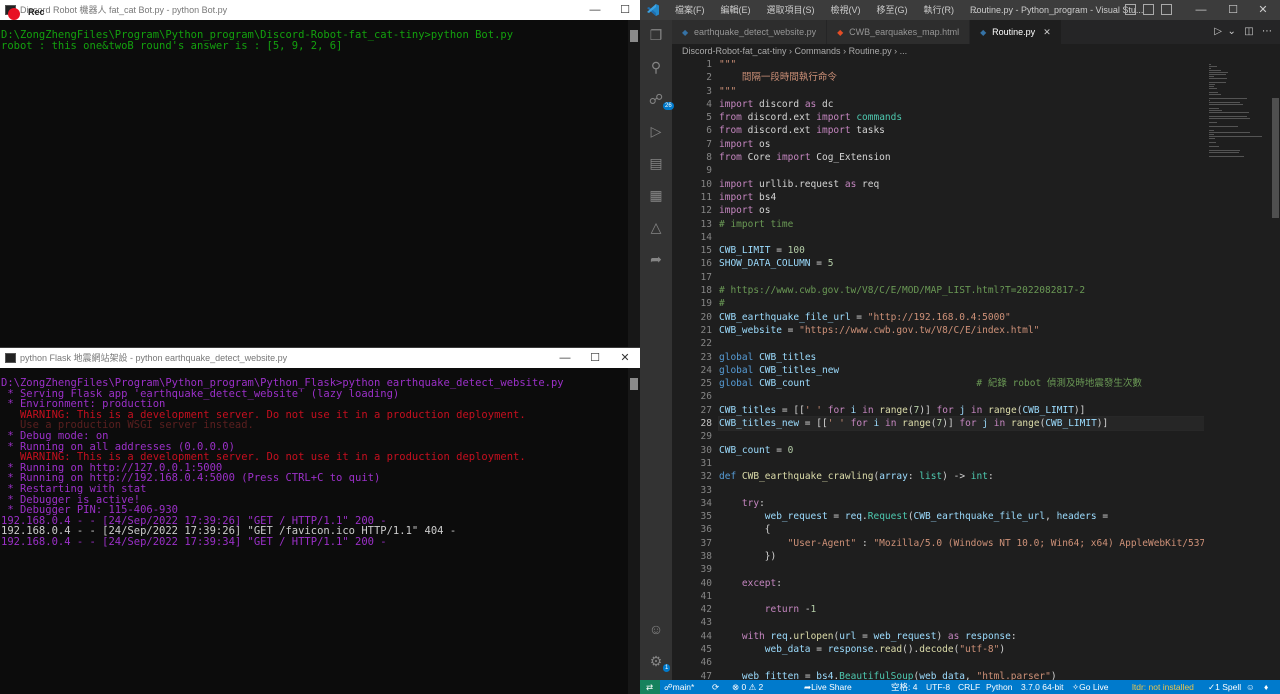 The width and height of the screenshot is (1280, 694). I want to click on extensions-icon: ▦, so click(656, 197).